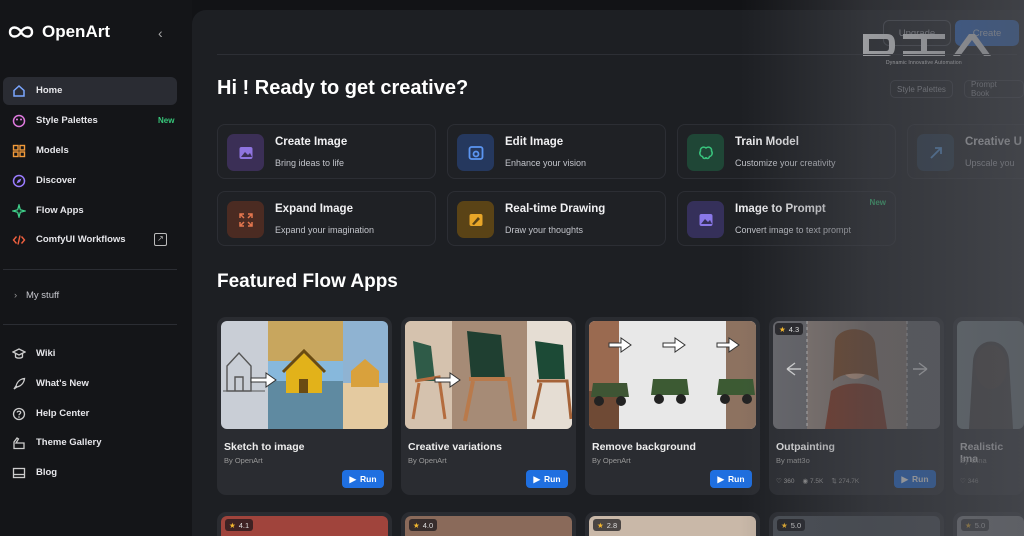 The height and width of the screenshot is (536, 1024). Describe the element at coordinates (160, 239) in the screenshot. I see `external-link-icon: ↗` at that location.